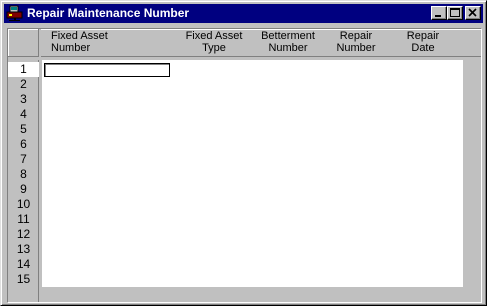 This screenshot has height=306, width=487. What do you see at coordinates (439, 13) in the screenshot?
I see `minimize-button` at bounding box center [439, 13].